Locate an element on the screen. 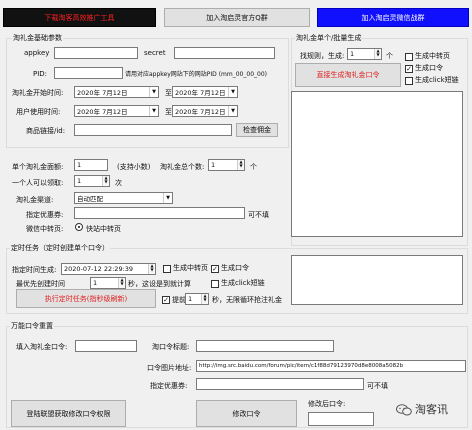 This screenshot has height=430, width=472. single-batch-title: 淘礼金单个/批量生成 is located at coordinates (329, 38).